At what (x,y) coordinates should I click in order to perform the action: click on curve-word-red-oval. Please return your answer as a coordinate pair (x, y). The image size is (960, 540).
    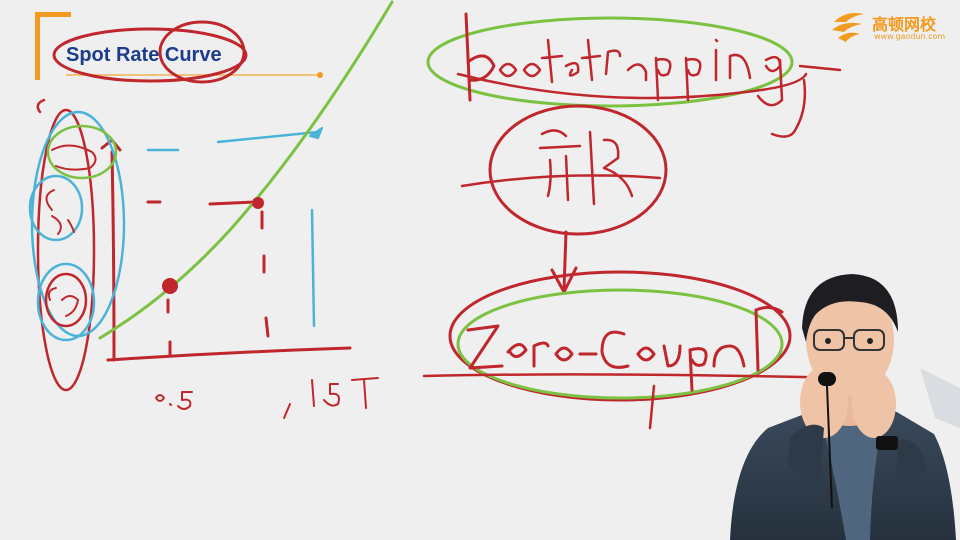
    Looking at the image, I should click on (202, 52).